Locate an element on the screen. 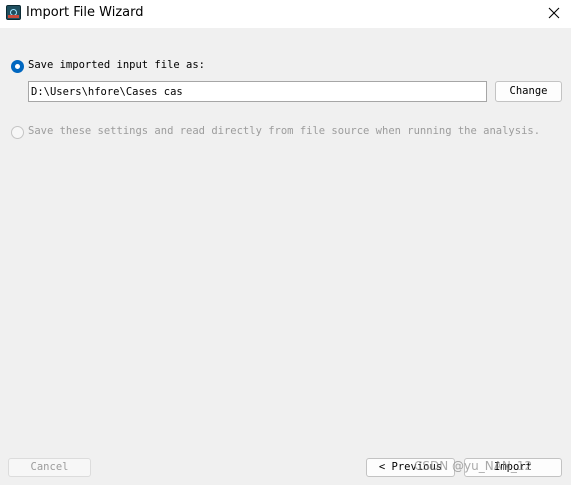 The image size is (571, 485). title-bar: Import File Wizard is located at coordinates (285, 14).